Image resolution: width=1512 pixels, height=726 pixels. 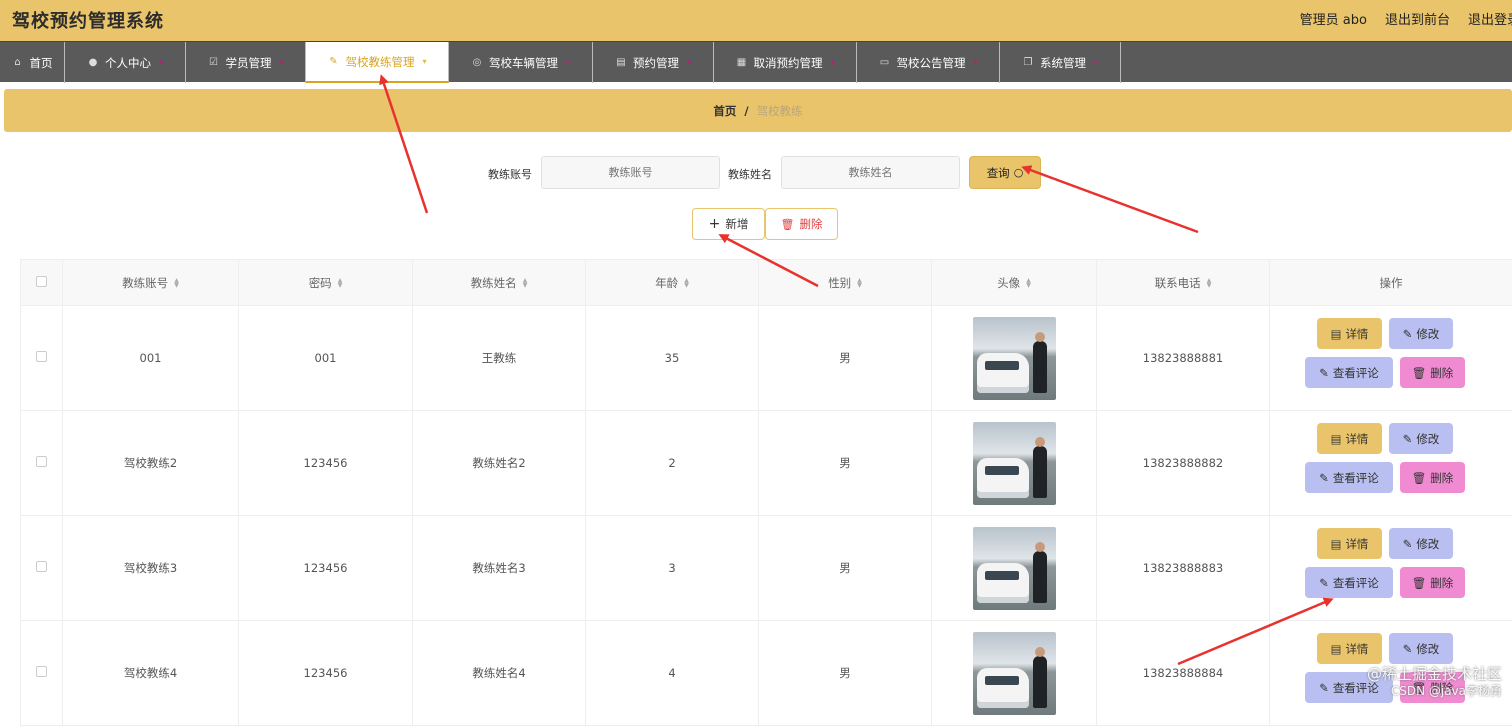 I want to click on header-user-menu: 管理员 abo 退出到前台 退出登录, so click(x=1406, y=18).